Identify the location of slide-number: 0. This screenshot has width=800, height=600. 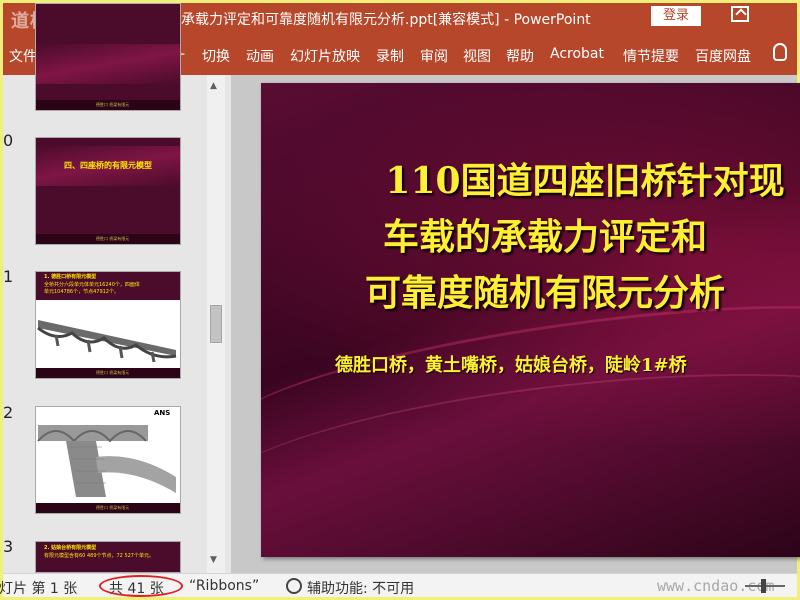
(8, 140).